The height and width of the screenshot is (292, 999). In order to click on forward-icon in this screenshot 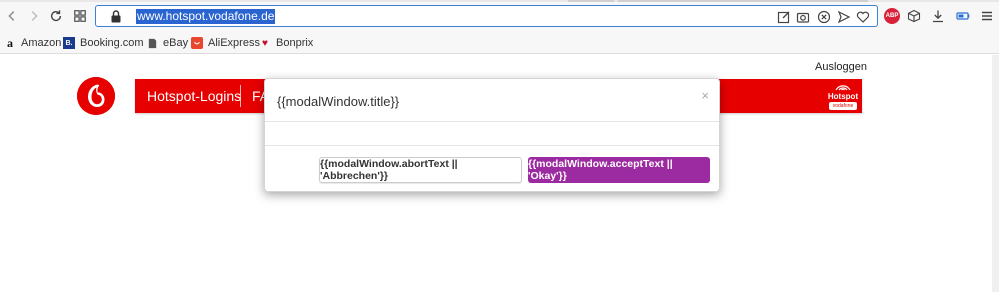, I will do `click(34, 16)`.